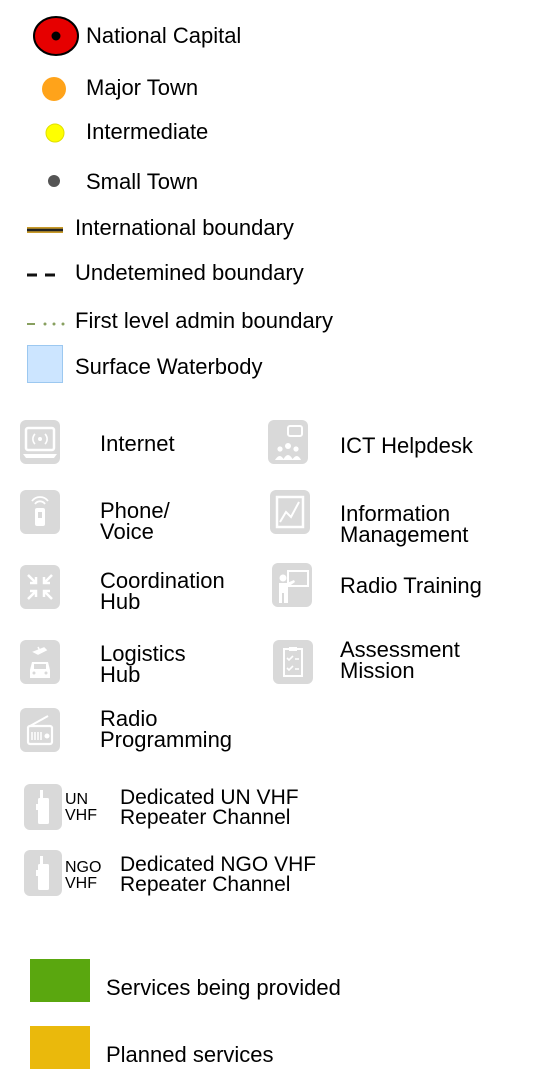  Describe the element at coordinates (54, 89) in the screenshot. I see `major-town-symbol` at that location.